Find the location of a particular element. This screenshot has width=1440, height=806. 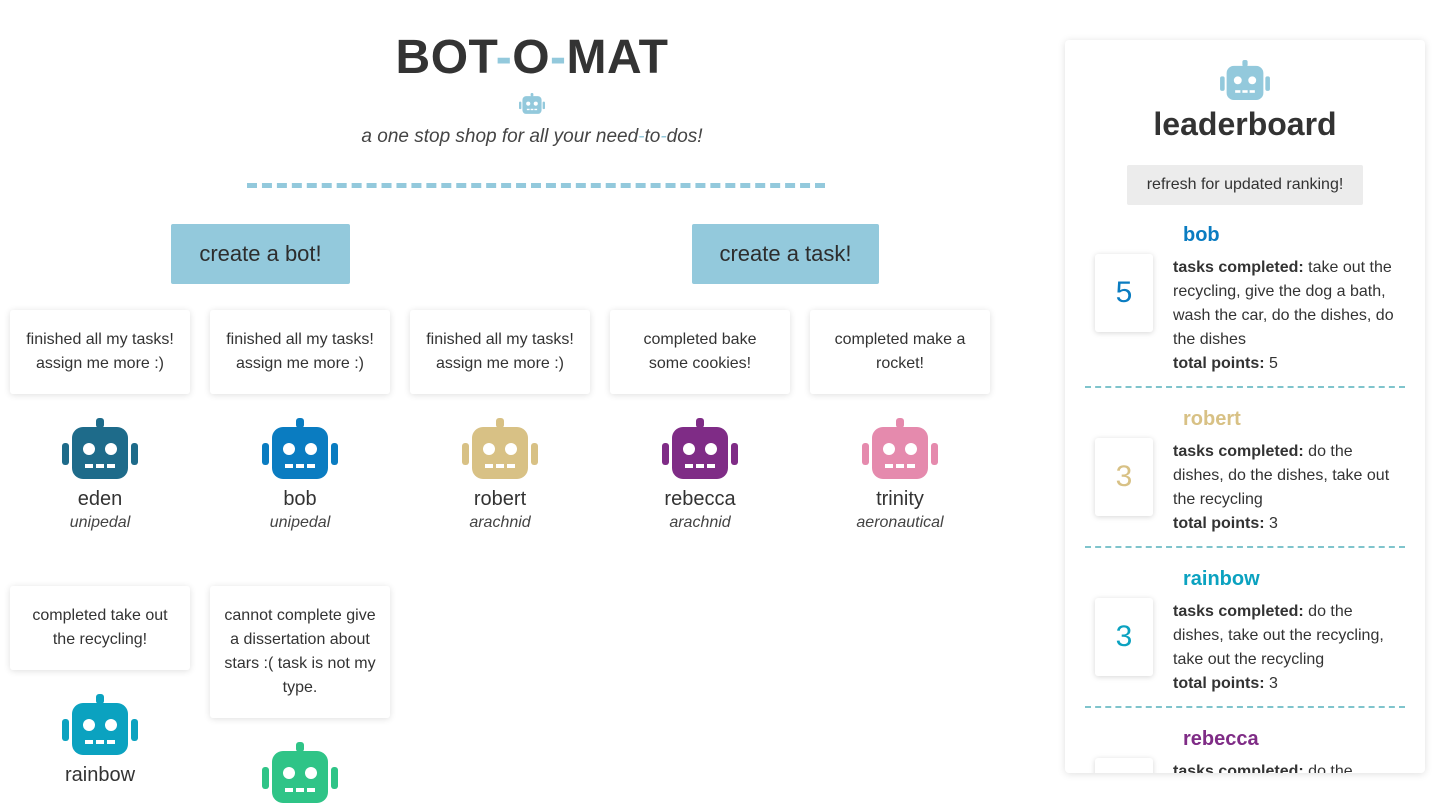

entry-bot-name: bob is located at coordinates (1201, 235).